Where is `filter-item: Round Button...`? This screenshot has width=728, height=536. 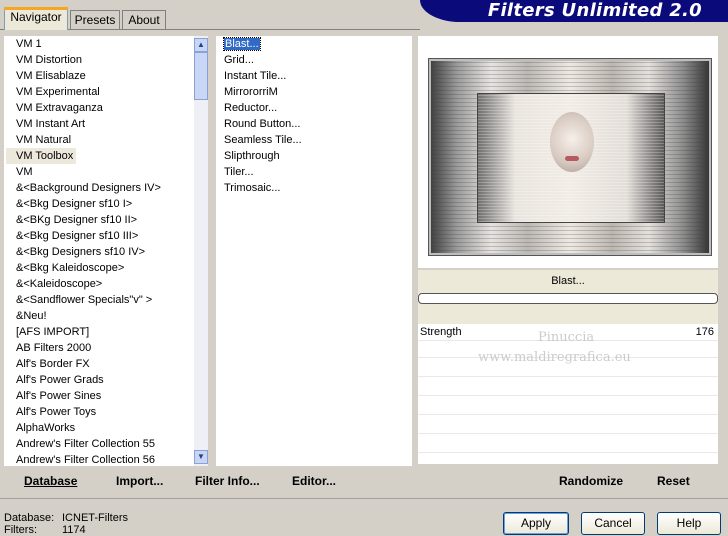
filter-item: Round Button... is located at coordinates (258, 124).